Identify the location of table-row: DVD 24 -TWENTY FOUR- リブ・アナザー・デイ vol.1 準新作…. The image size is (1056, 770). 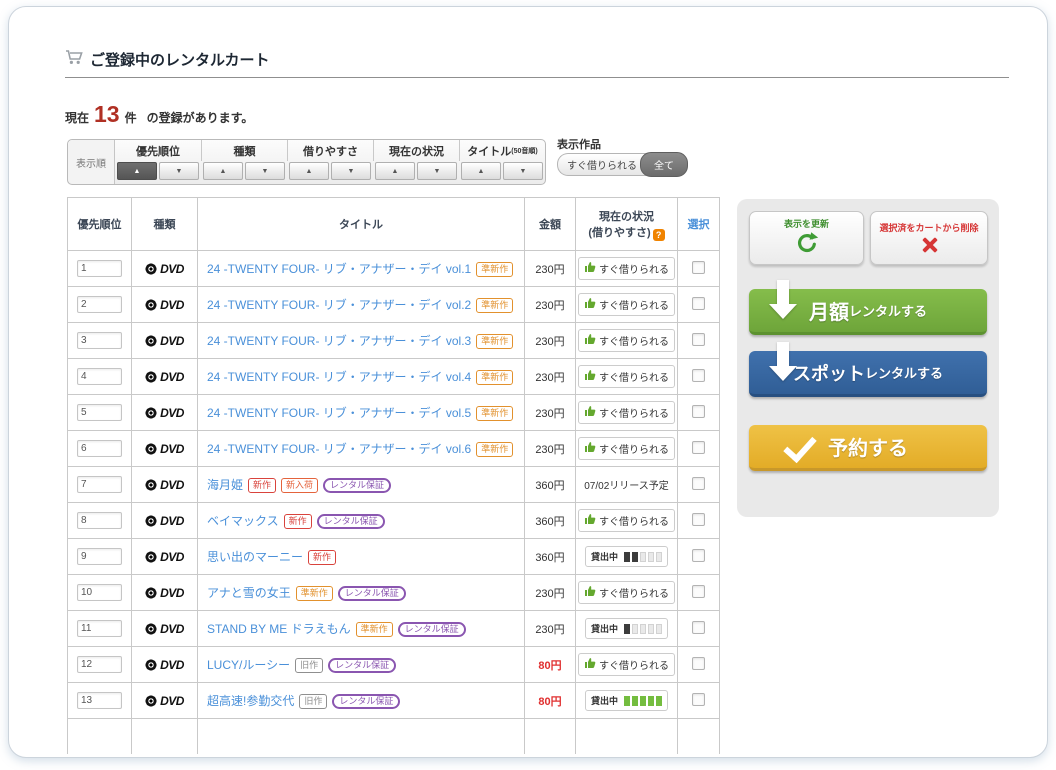
(393, 268).